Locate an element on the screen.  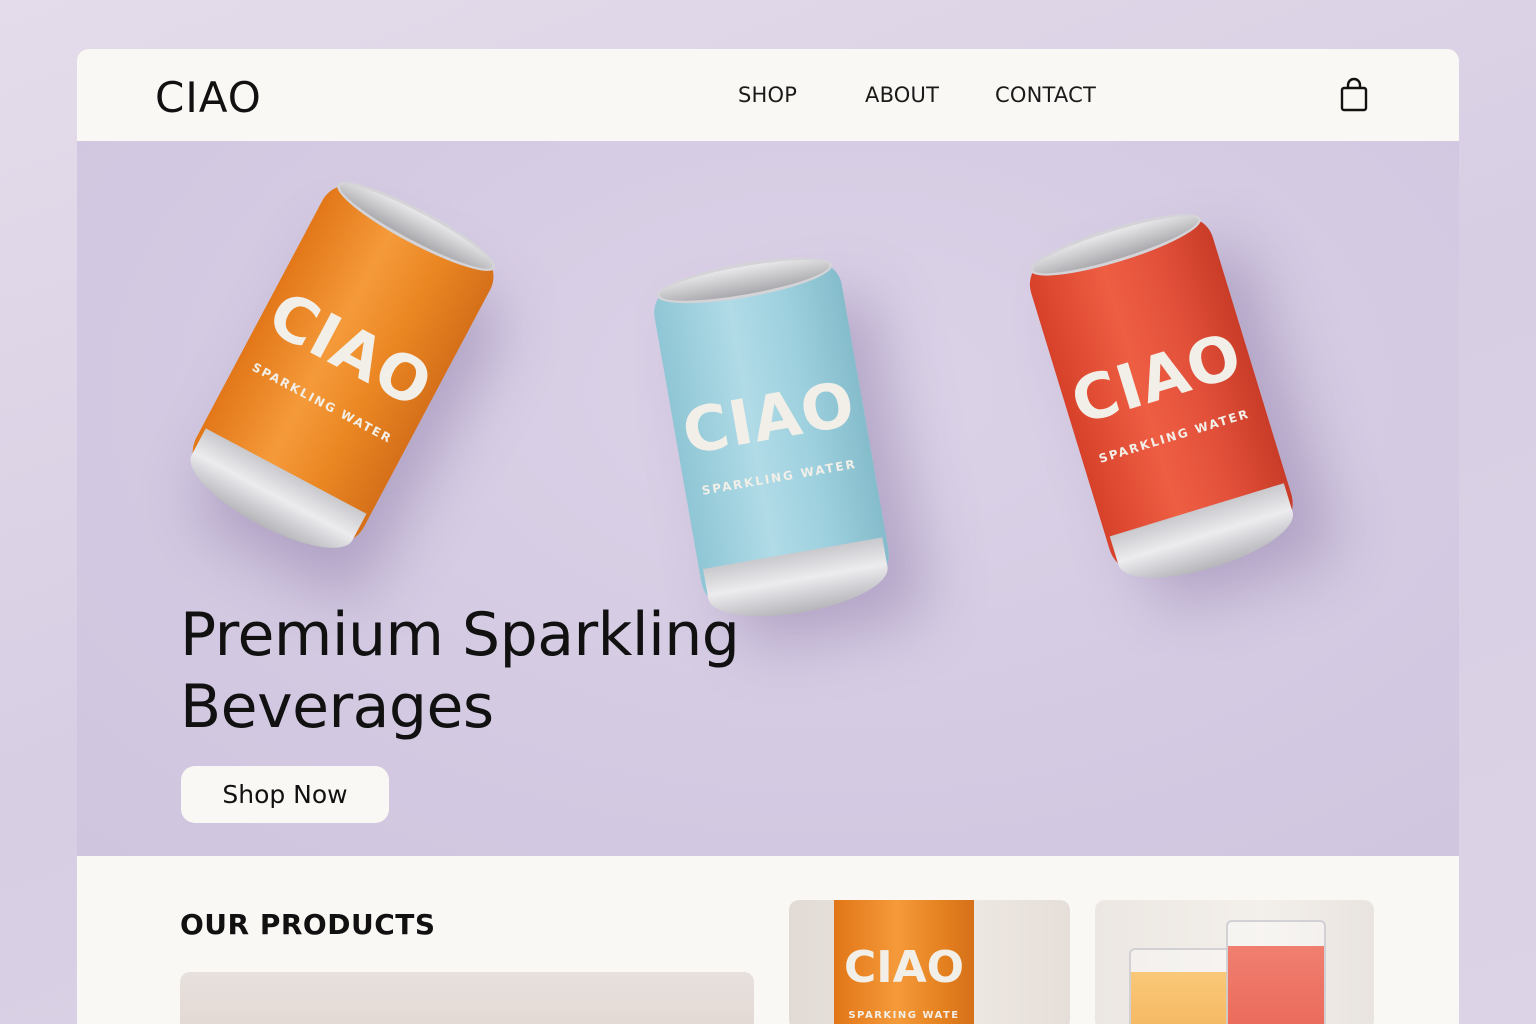
site-header: CIAO SHOP ABOUT CONTACT is located at coordinates (768, 95).